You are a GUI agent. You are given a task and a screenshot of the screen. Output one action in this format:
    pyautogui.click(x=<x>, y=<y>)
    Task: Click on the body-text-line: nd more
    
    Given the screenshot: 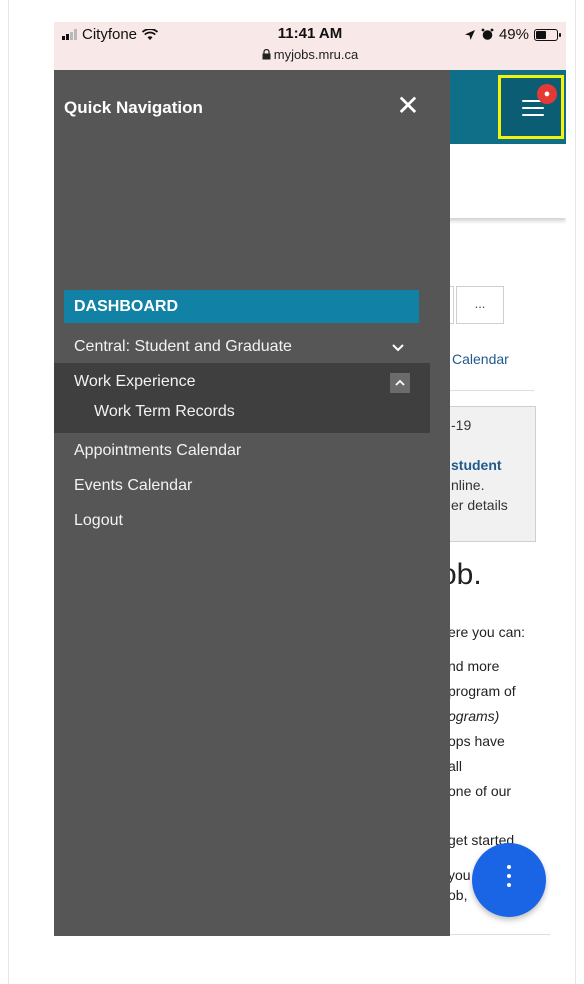 What is the action you would take?
    pyautogui.click(x=474, y=666)
    